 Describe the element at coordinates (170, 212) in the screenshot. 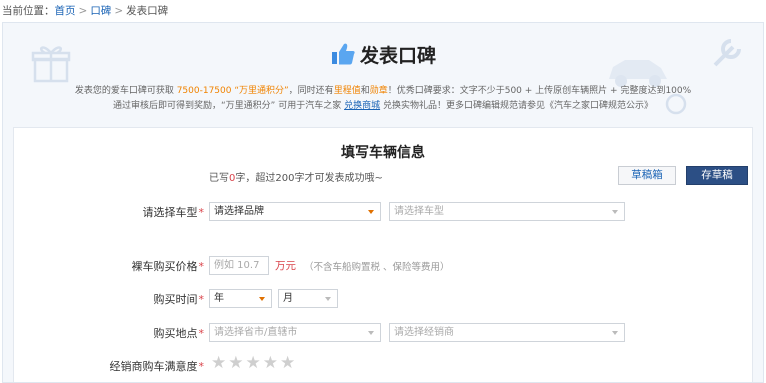

I see `model-label-text: 请选择车型` at that location.